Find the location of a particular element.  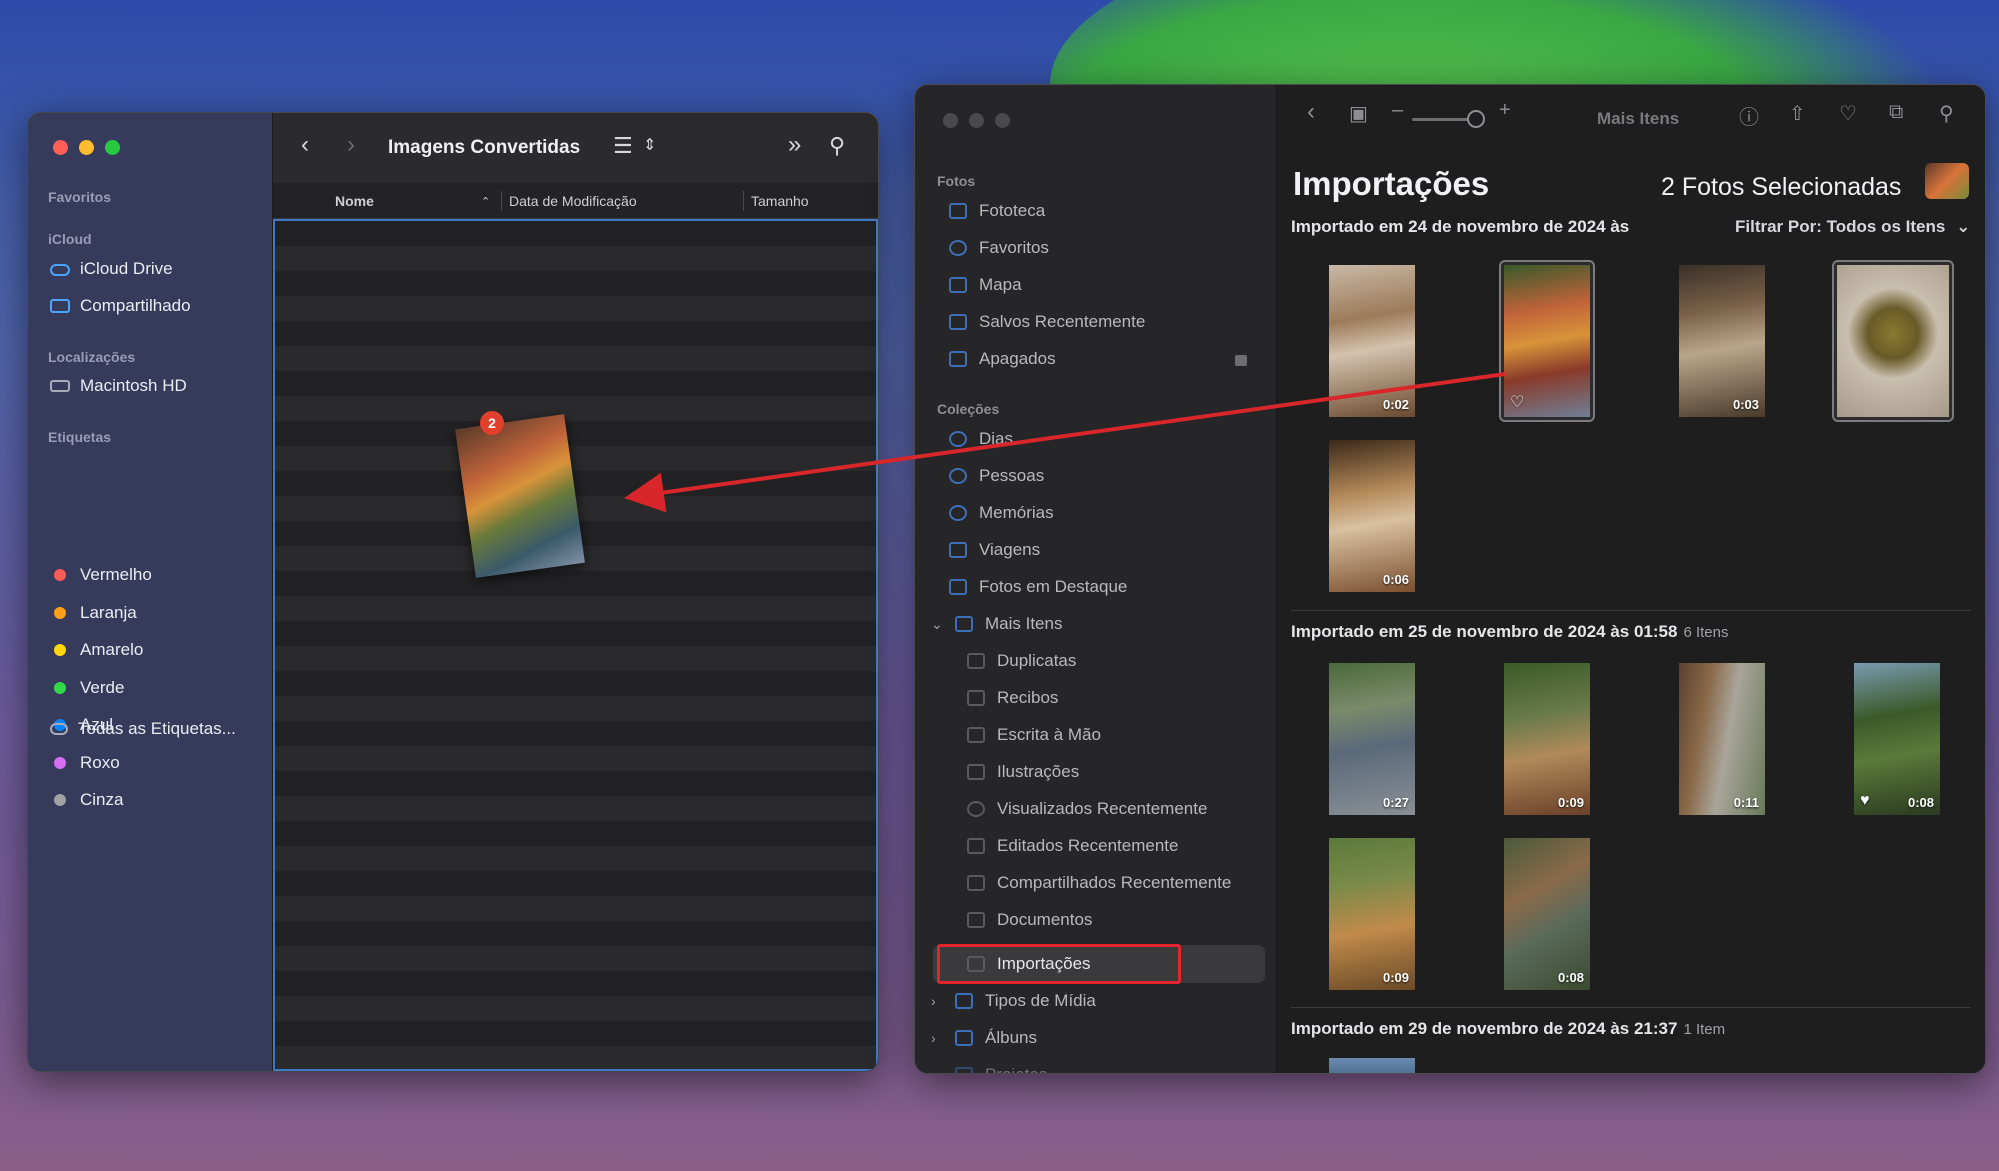

sidebar-item-trips: Viagens is located at coordinates (994, 550).